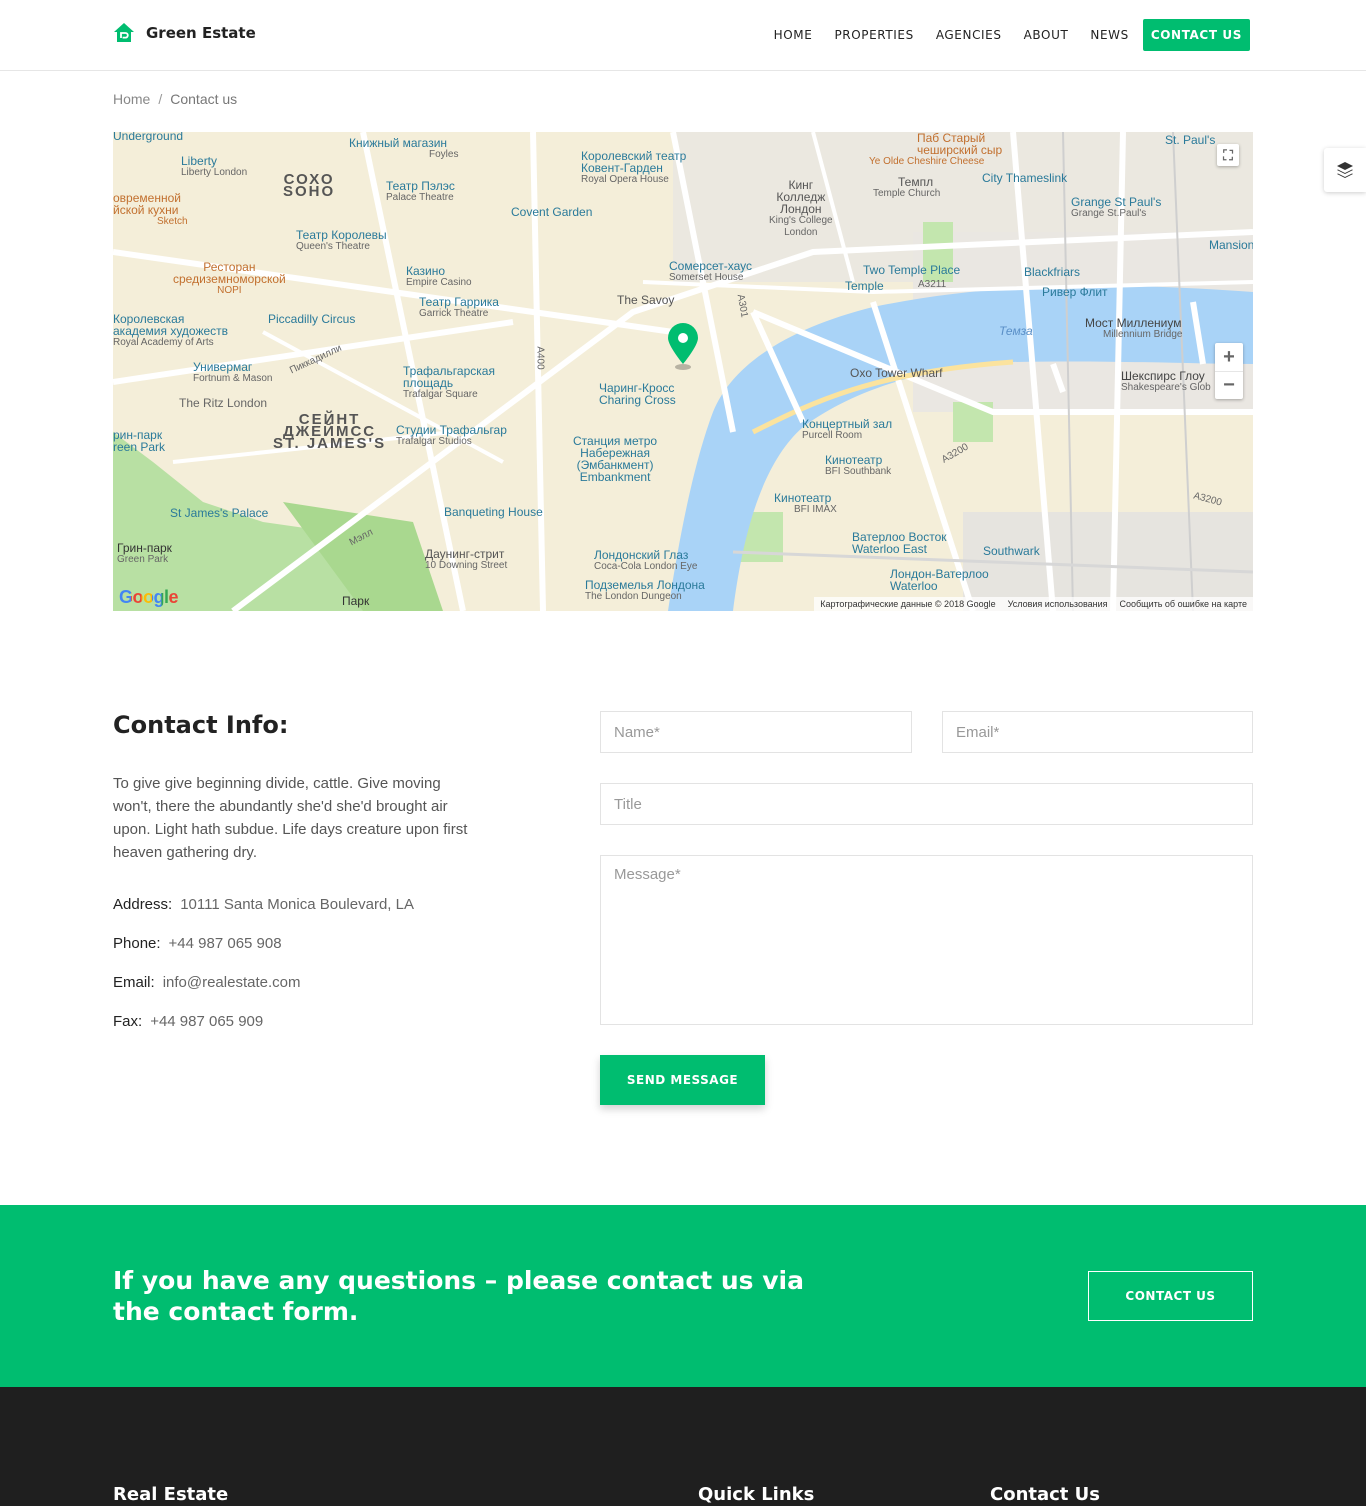 The image size is (1366, 1506). What do you see at coordinates (1011, 551) in the screenshot?
I see `map-label-southwark: Southwark` at bounding box center [1011, 551].